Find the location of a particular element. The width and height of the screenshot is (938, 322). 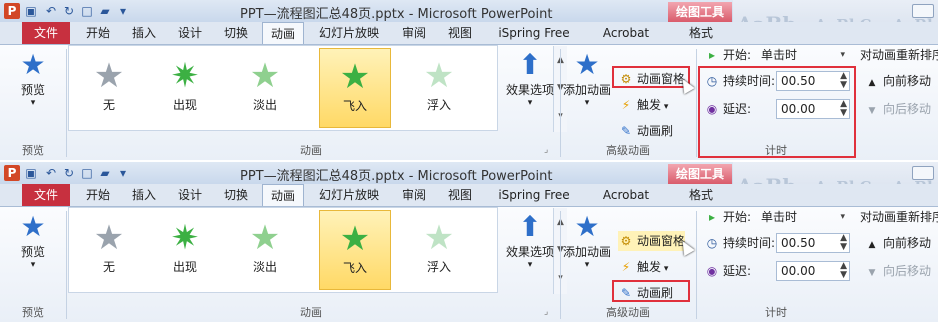

delay-input: 00.00 ▲ ▼ is located at coordinates (813, 271).